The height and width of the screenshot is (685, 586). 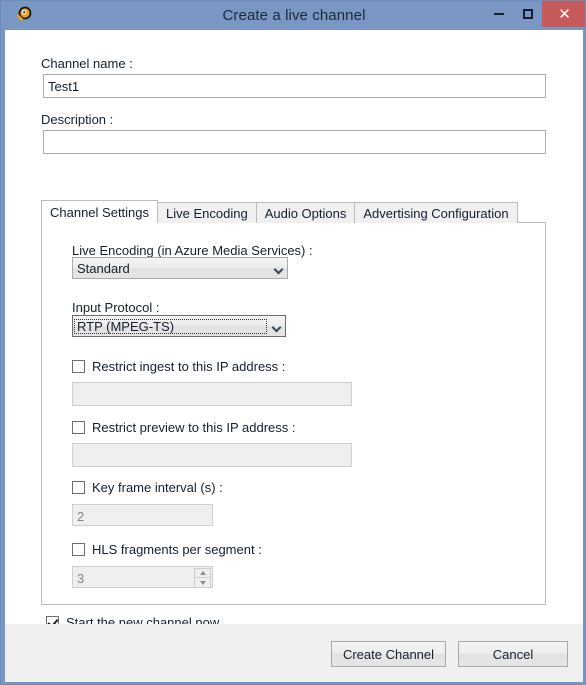 I want to click on maximize-button, so click(x=527, y=14).